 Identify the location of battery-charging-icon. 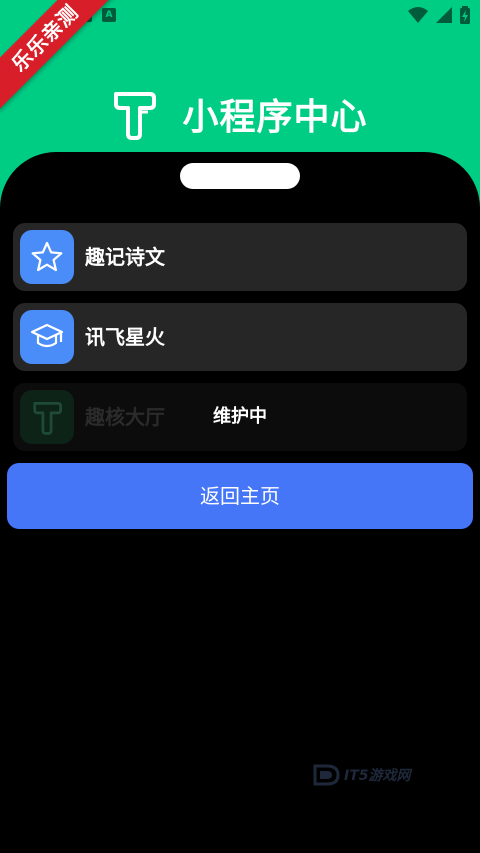
(465, 15).